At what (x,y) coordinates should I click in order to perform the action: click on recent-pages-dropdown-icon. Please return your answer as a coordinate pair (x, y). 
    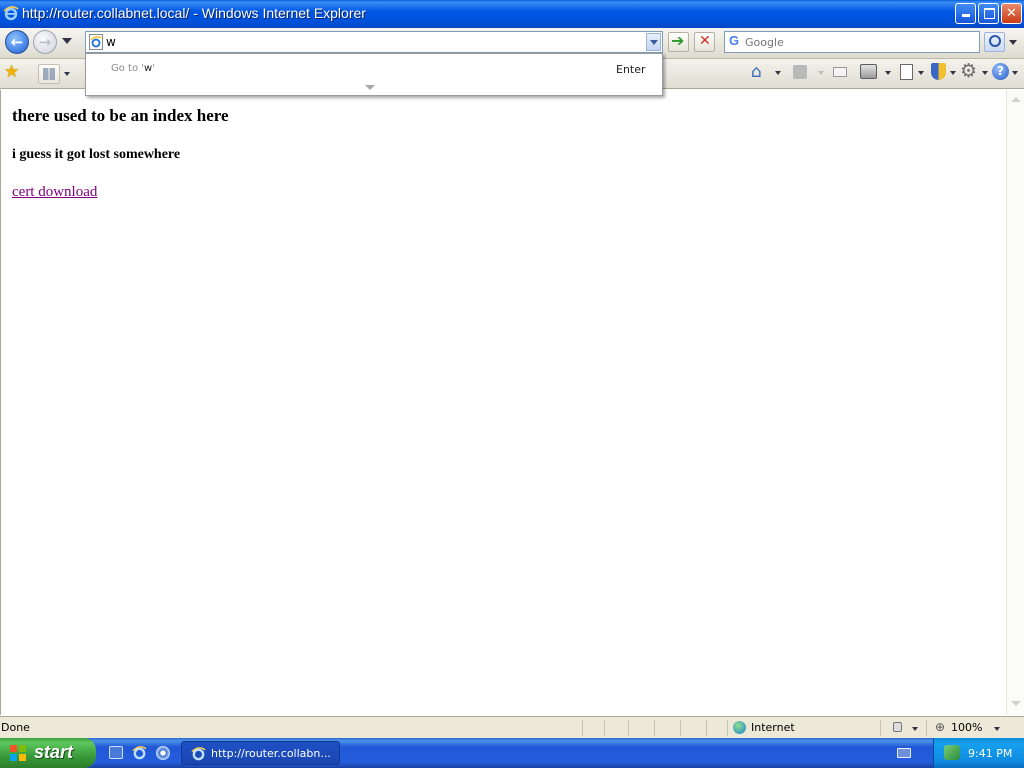
    Looking at the image, I should click on (67, 41).